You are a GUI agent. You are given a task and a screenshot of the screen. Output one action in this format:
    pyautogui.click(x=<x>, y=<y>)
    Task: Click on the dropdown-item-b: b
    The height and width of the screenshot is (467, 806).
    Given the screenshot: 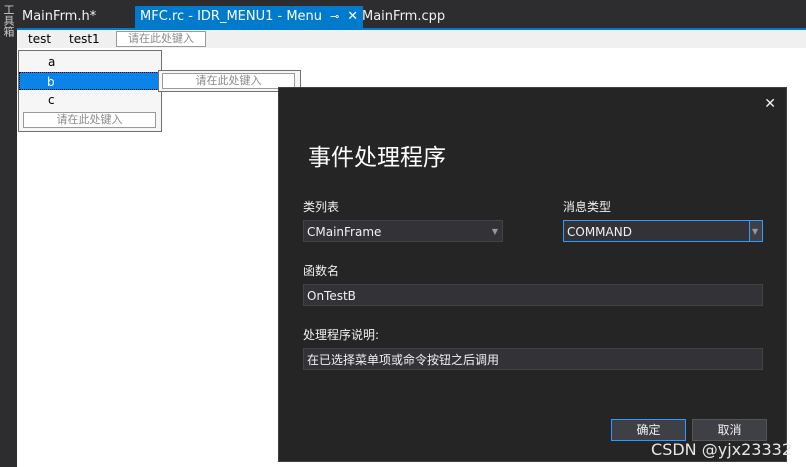 What is the action you would take?
    pyautogui.click(x=90, y=81)
    